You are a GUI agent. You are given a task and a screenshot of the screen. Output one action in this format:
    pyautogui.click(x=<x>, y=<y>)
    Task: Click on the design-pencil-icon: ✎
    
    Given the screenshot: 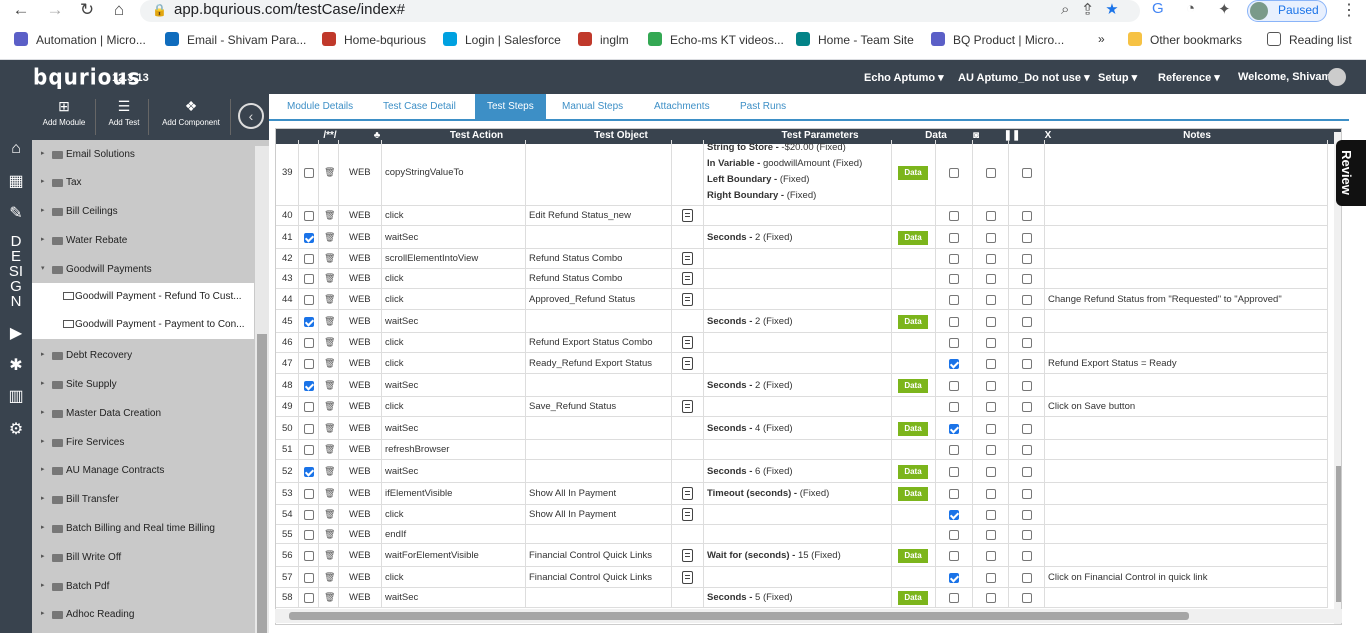 What is the action you would take?
    pyautogui.click(x=16, y=214)
    